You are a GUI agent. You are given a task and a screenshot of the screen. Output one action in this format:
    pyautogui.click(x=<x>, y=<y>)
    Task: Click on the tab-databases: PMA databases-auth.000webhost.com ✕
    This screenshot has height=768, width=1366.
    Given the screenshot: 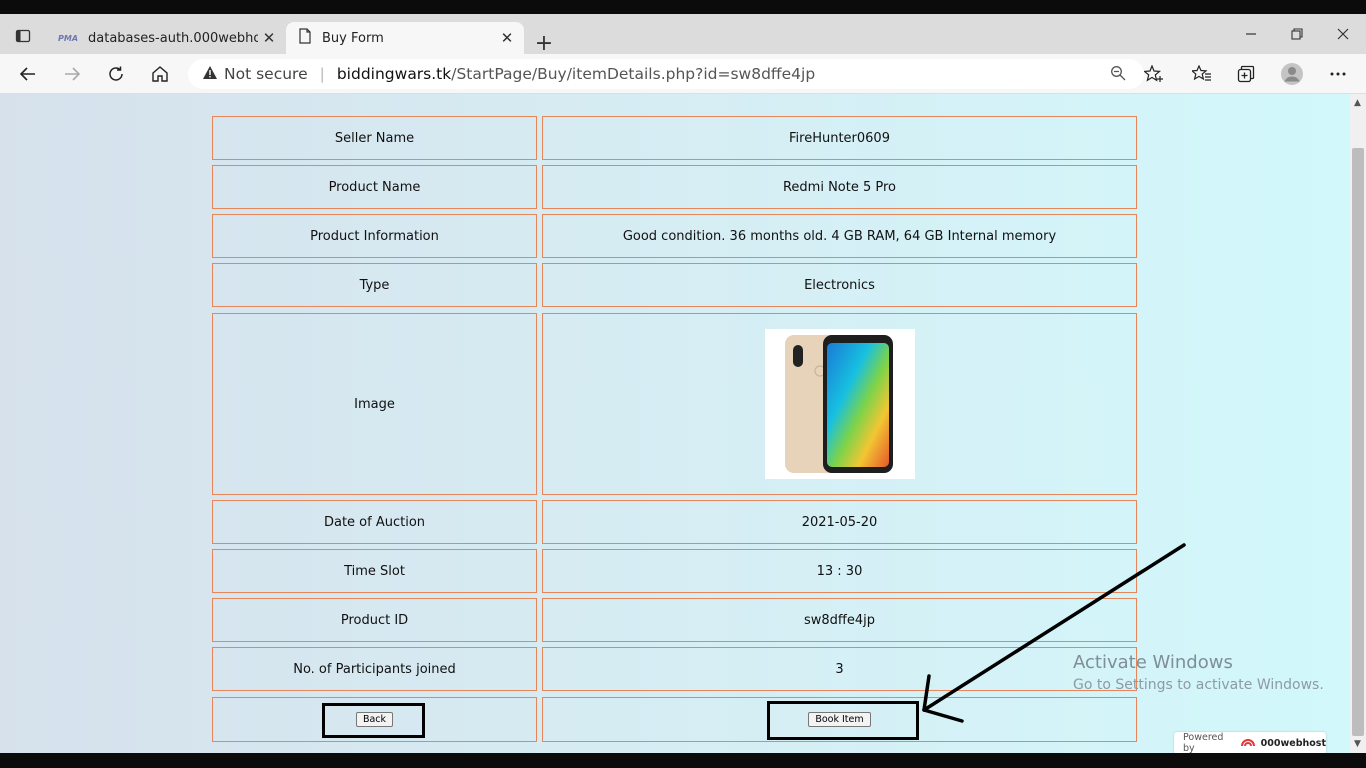 What is the action you would take?
    pyautogui.click(x=167, y=38)
    